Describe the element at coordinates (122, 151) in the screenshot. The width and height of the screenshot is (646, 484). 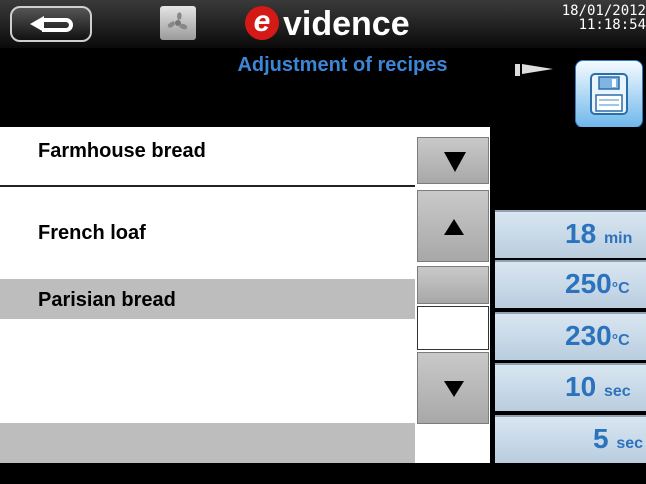
I see `recipe-label: Farmhouse bread` at that location.